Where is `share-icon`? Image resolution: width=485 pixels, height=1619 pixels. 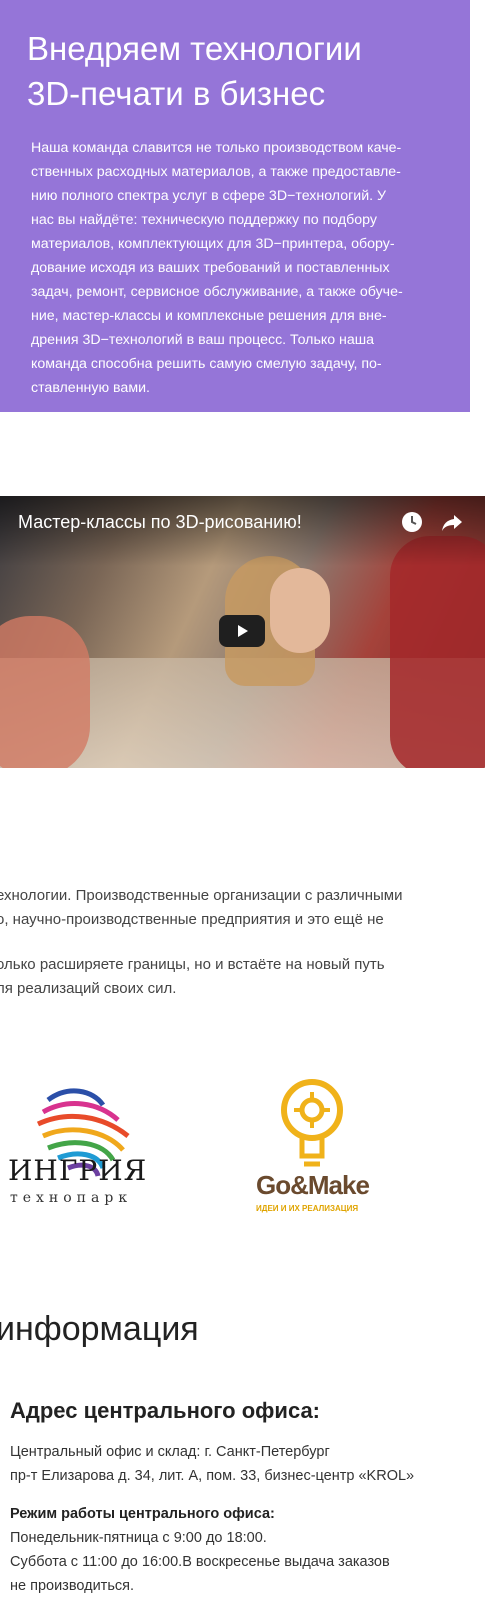
share-icon is located at coordinates (452, 522).